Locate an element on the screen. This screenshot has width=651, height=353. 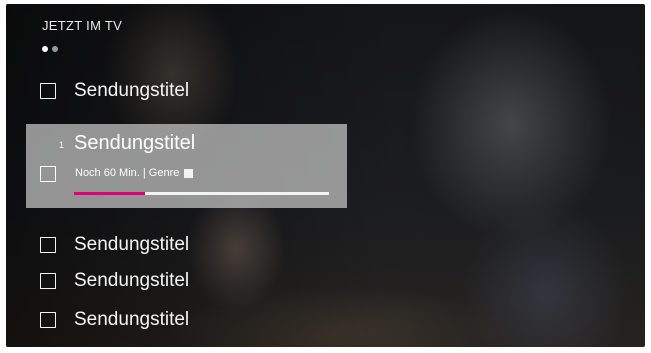
program-meta: Noch 60 Min. | Genre is located at coordinates (134, 173).